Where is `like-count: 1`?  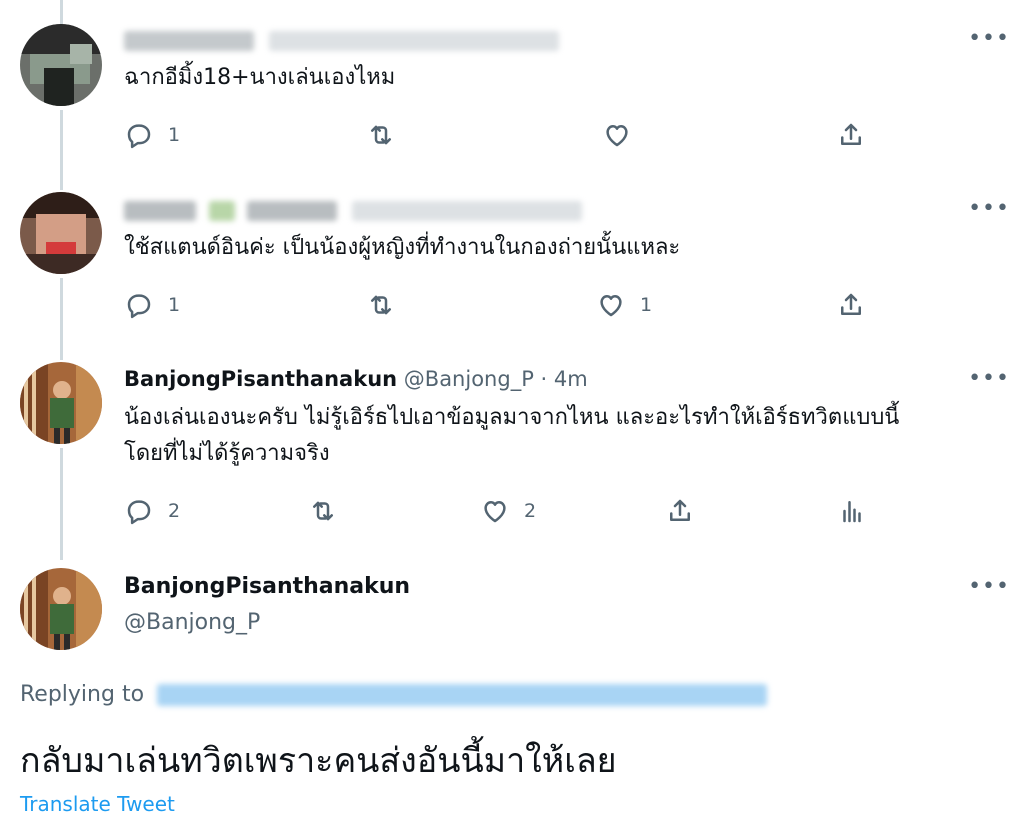
like-count: 1 is located at coordinates (646, 305).